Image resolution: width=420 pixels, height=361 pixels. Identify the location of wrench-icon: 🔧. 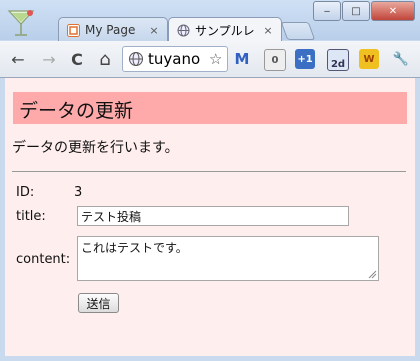
(401, 59).